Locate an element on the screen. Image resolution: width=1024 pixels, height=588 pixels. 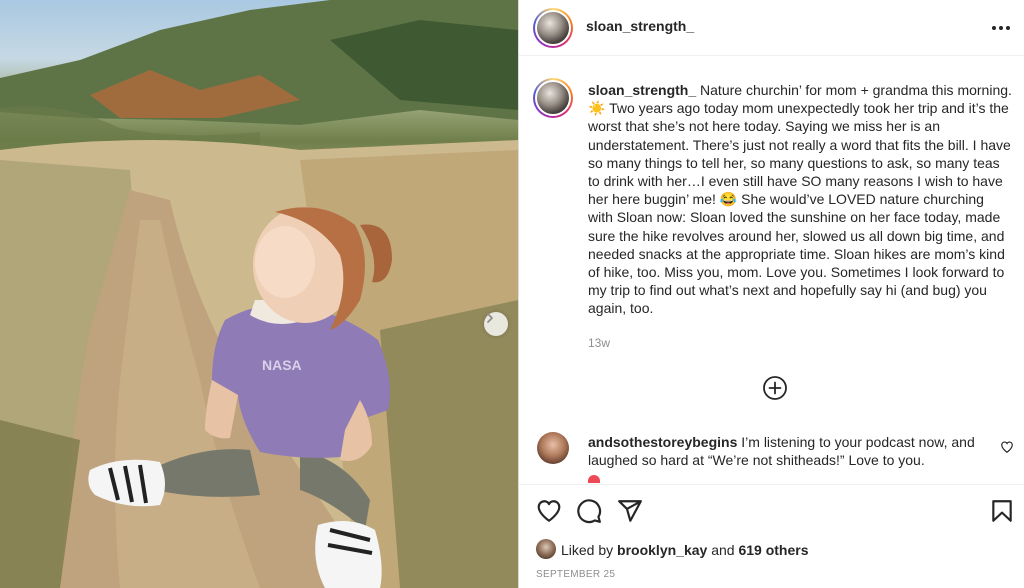
caption-timestamp: 13w is located at coordinates (599, 343).